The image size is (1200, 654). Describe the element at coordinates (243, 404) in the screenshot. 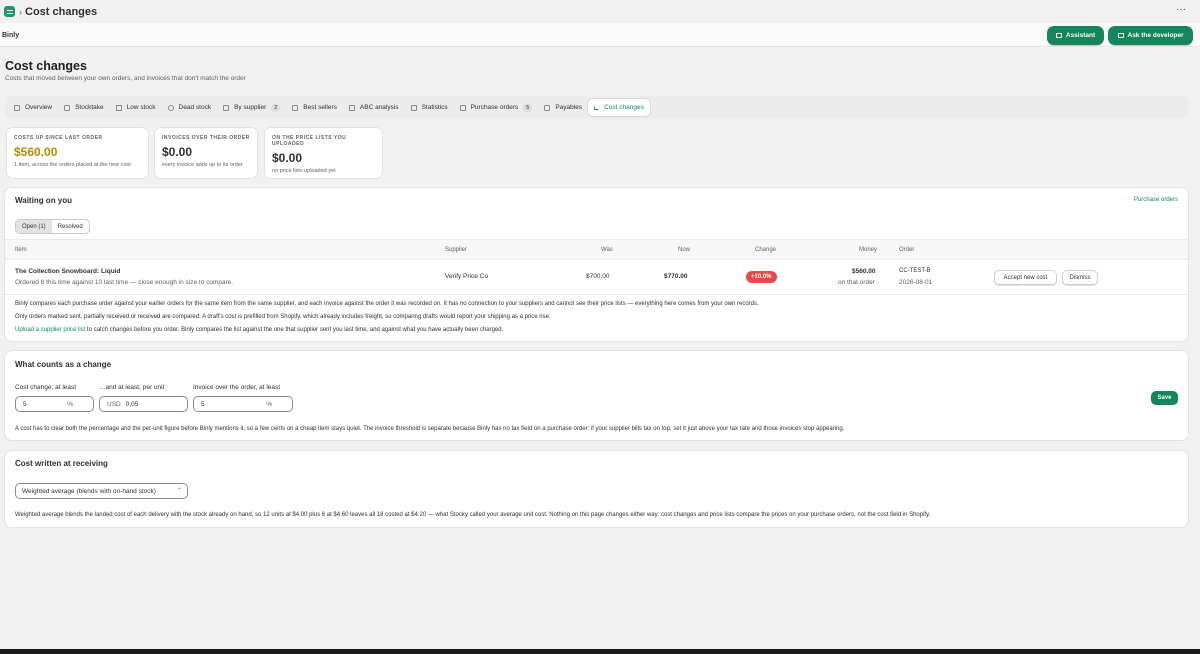

I see `invoice-over-input: 5 %` at that location.